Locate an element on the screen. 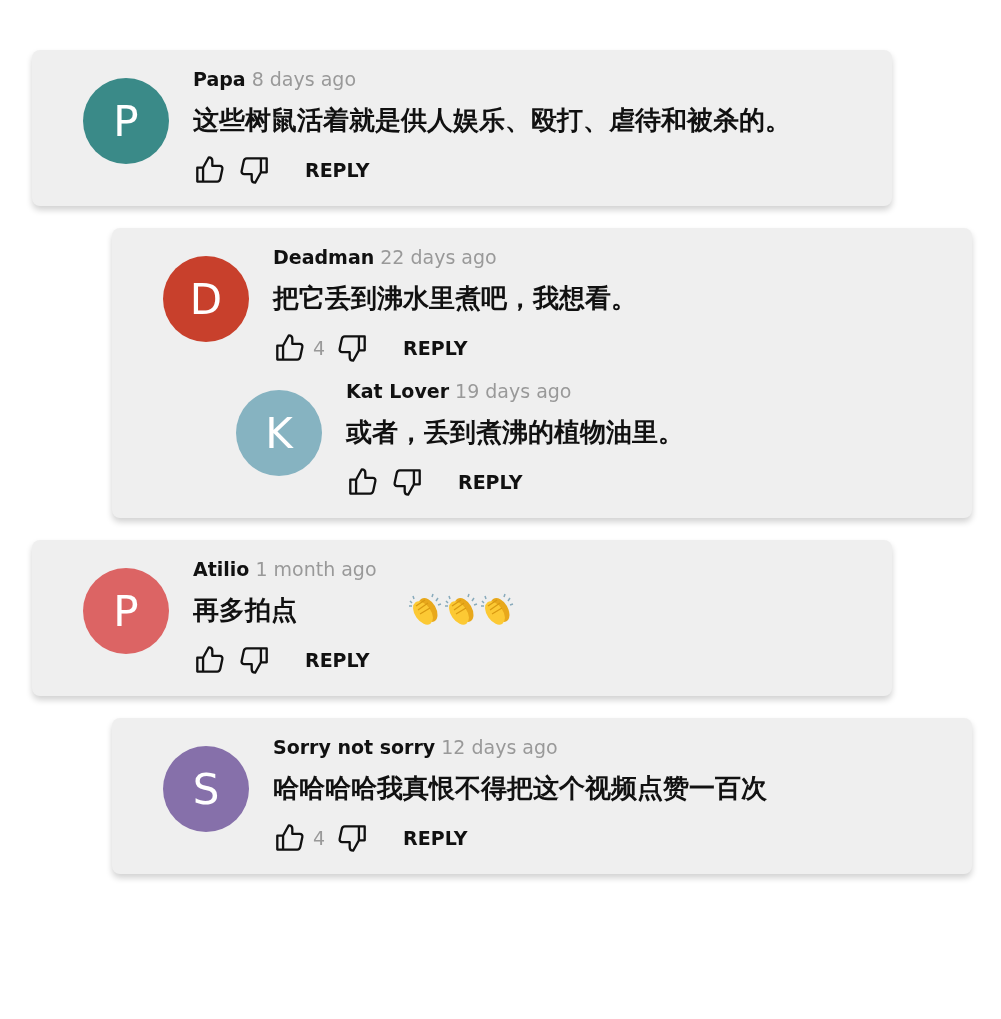  author-name: Kat Lover is located at coordinates (398, 391).